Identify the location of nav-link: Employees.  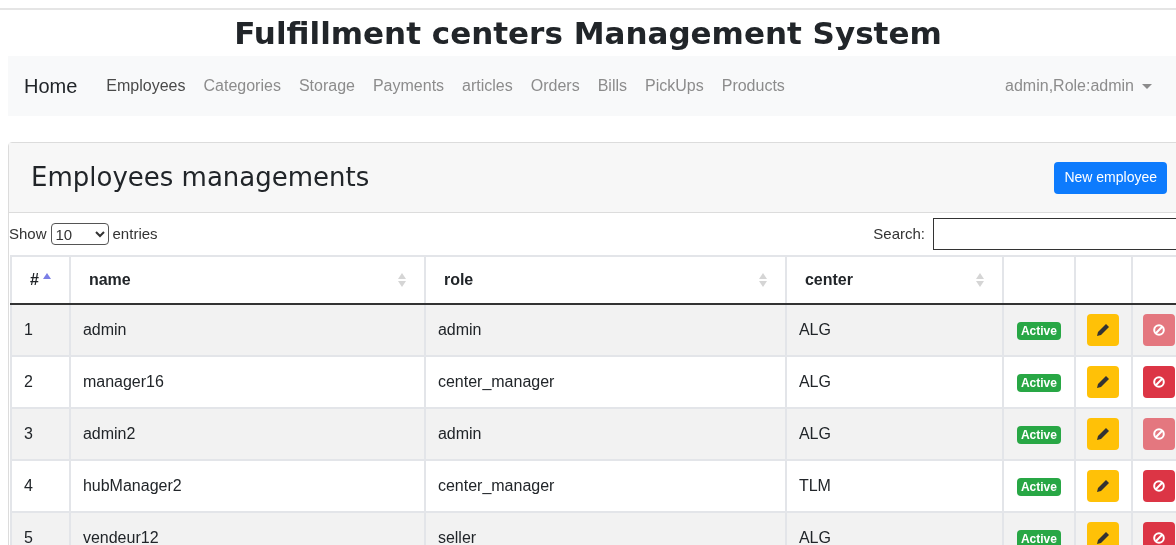
(146, 86).